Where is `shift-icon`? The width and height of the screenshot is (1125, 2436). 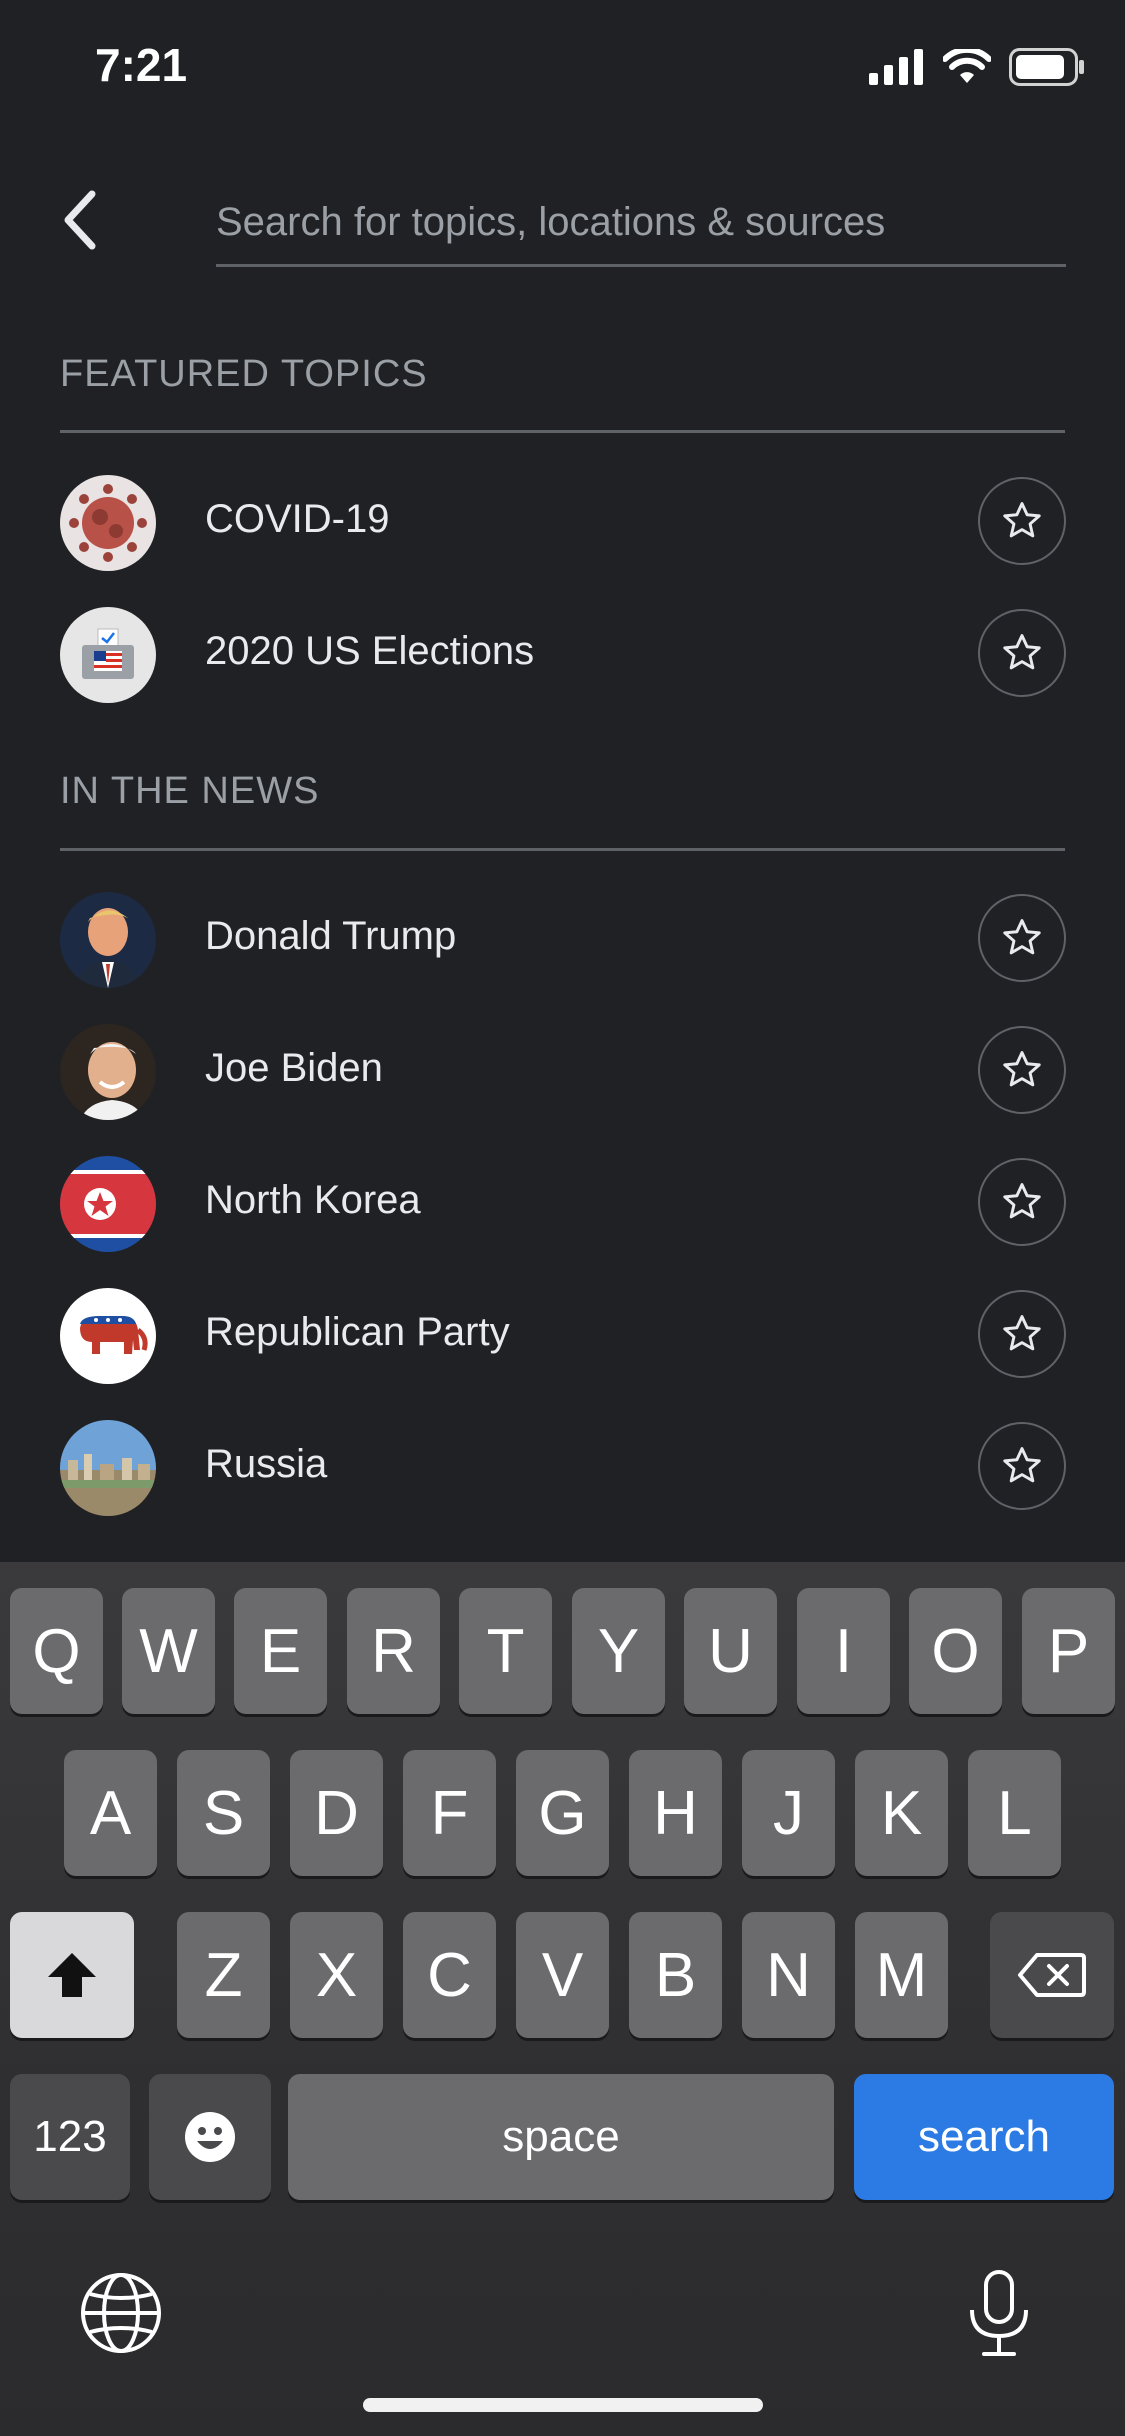 shift-icon is located at coordinates (72, 1975).